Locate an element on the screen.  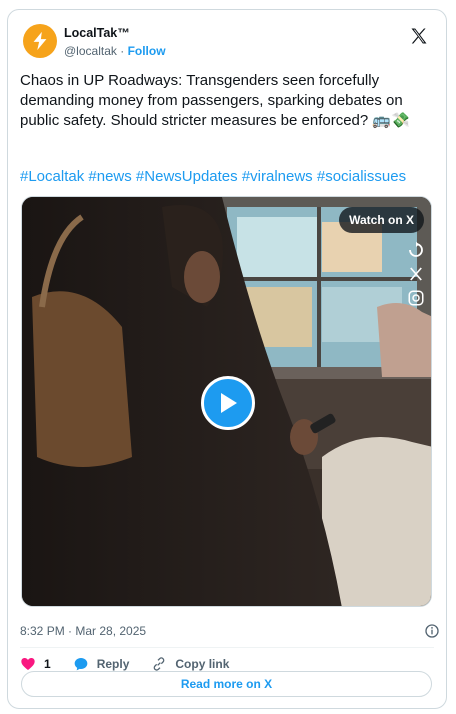
rotate-icon is located at coordinates (416, 250).